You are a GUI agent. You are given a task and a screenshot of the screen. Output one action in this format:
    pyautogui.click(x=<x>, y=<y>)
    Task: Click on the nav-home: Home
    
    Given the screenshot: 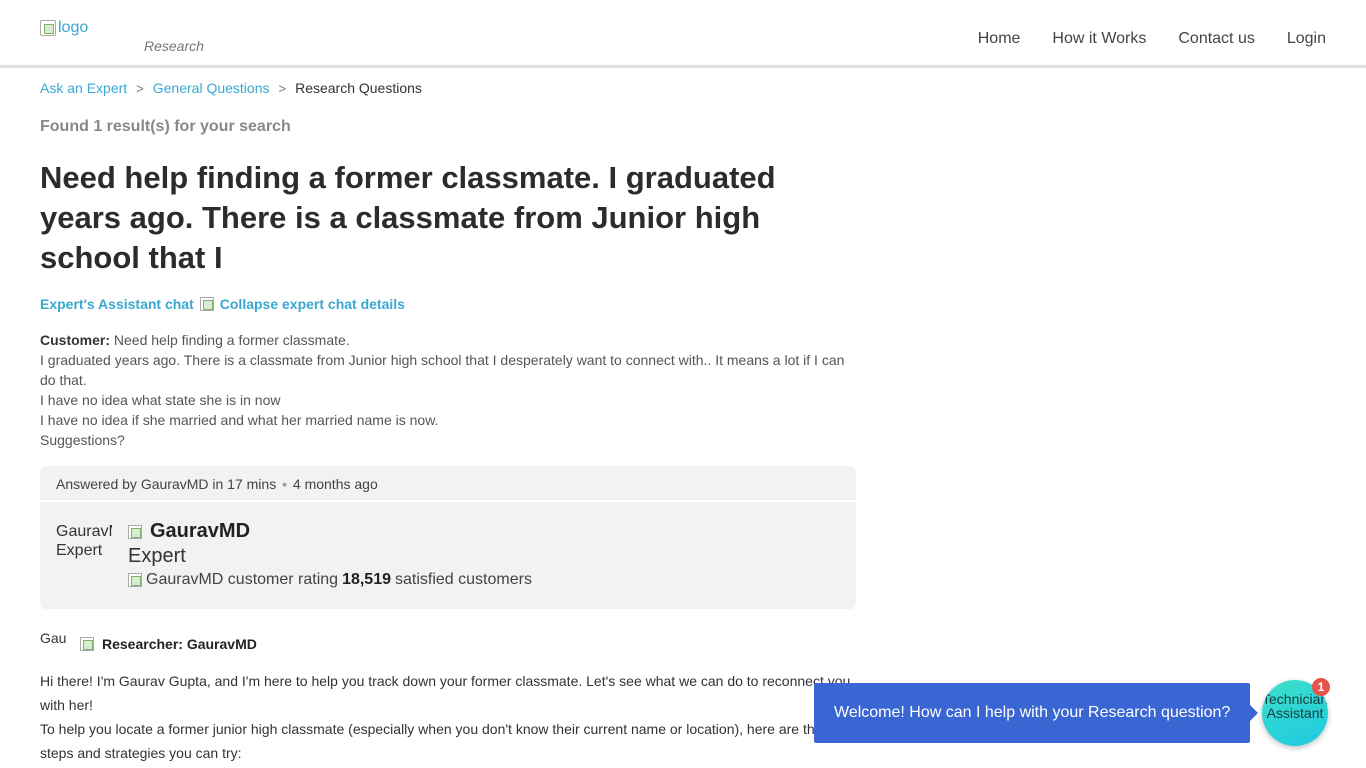 What is the action you would take?
    pyautogui.click(x=999, y=39)
    